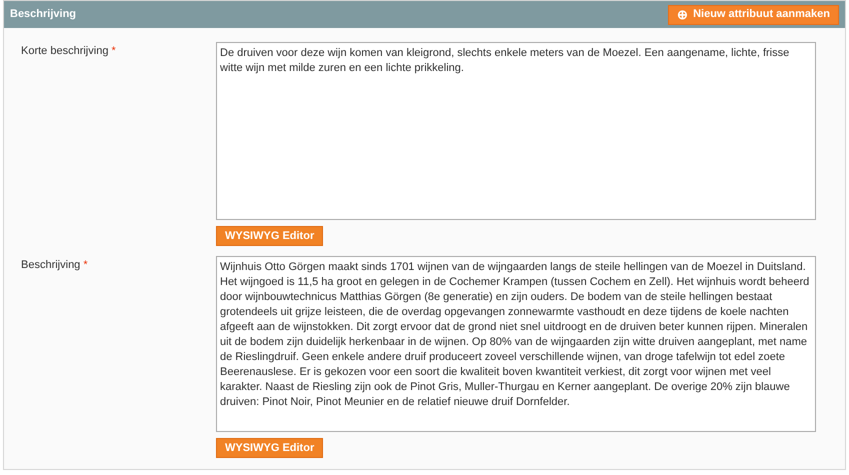 This screenshot has width=849, height=475. What do you see at coordinates (50, 265) in the screenshot?
I see `field-label: Beschrijving` at bounding box center [50, 265].